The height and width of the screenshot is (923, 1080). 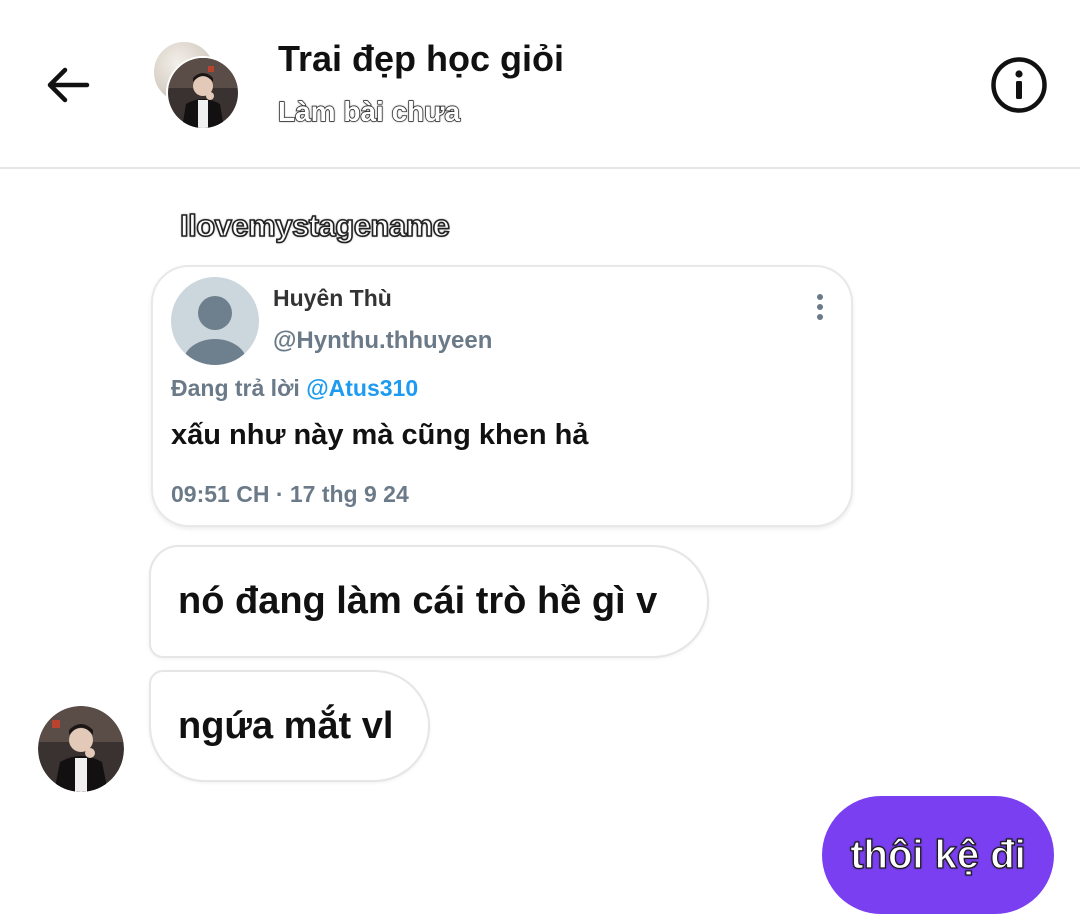 I want to click on incoming-message: ngứa mắt vl, so click(x=289, y=726).